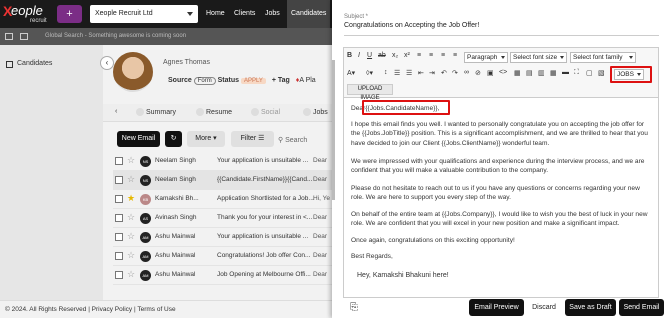  I want to click on highlight-icon: ◊▾, so click(369, 73).